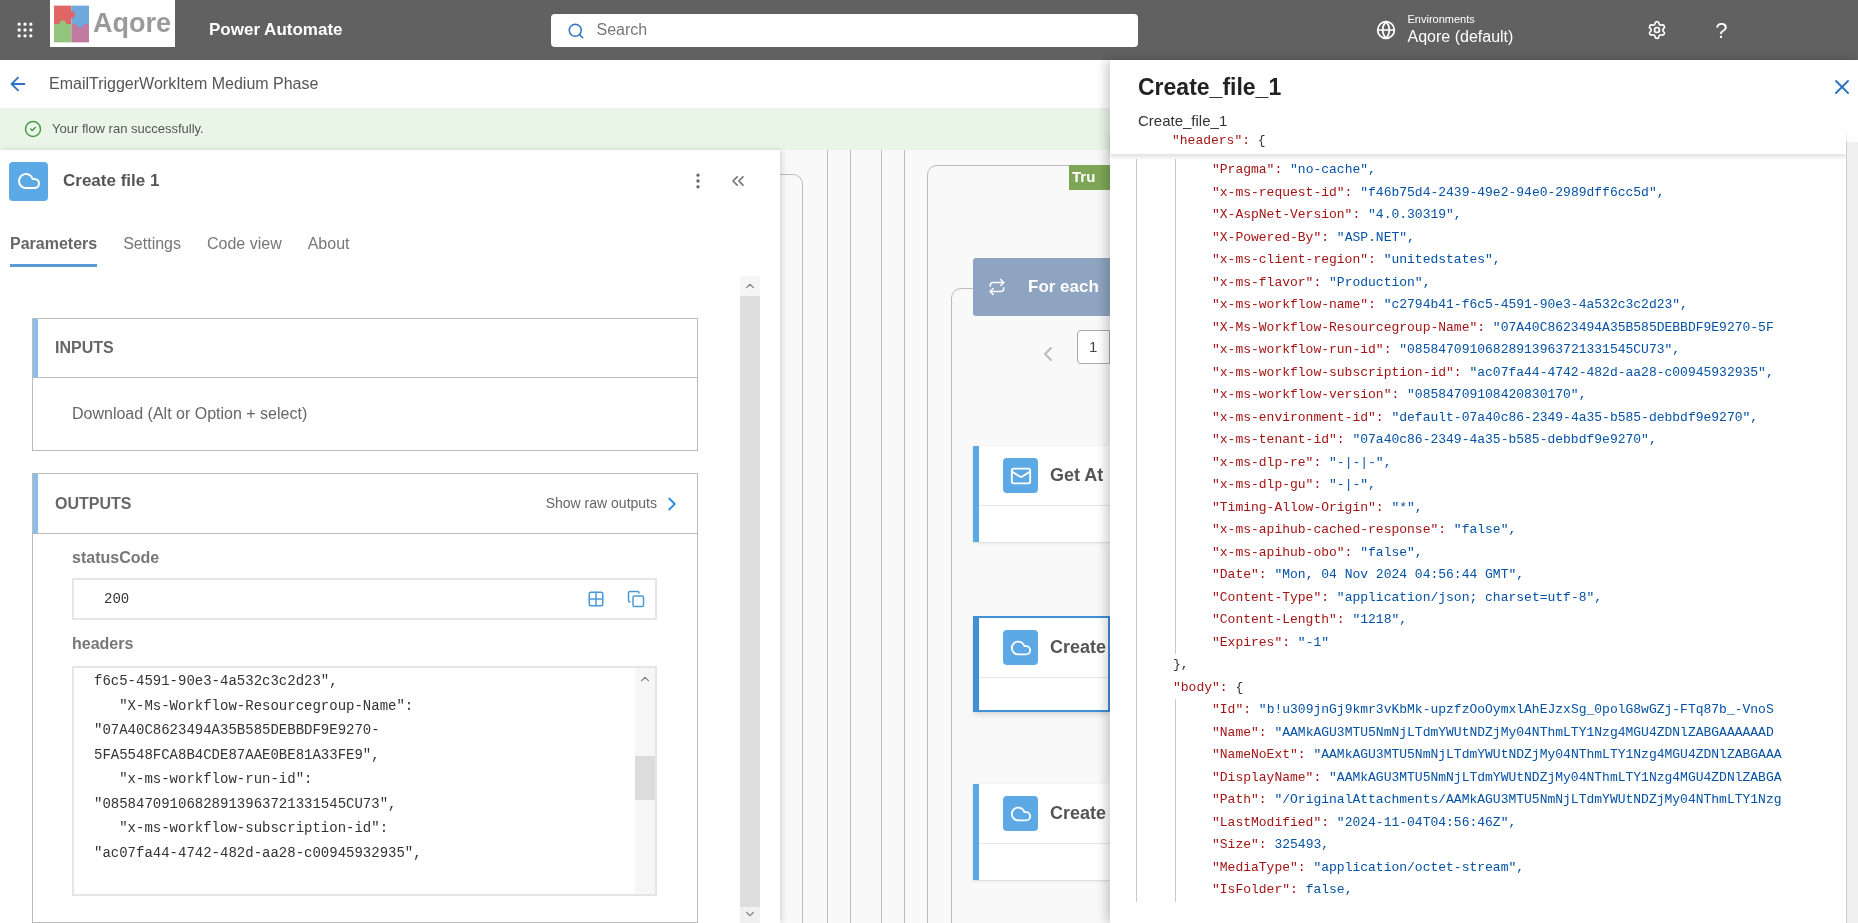 This screenshot has width=1858, height=923. I want to click on code-line: "Id": "b!u309jnGj9kmr3vKbMk-upzfzOoOymxlAhEJzxSg_0polG8wGZj-FTq87b_-VnoS, so click(1493, 710).